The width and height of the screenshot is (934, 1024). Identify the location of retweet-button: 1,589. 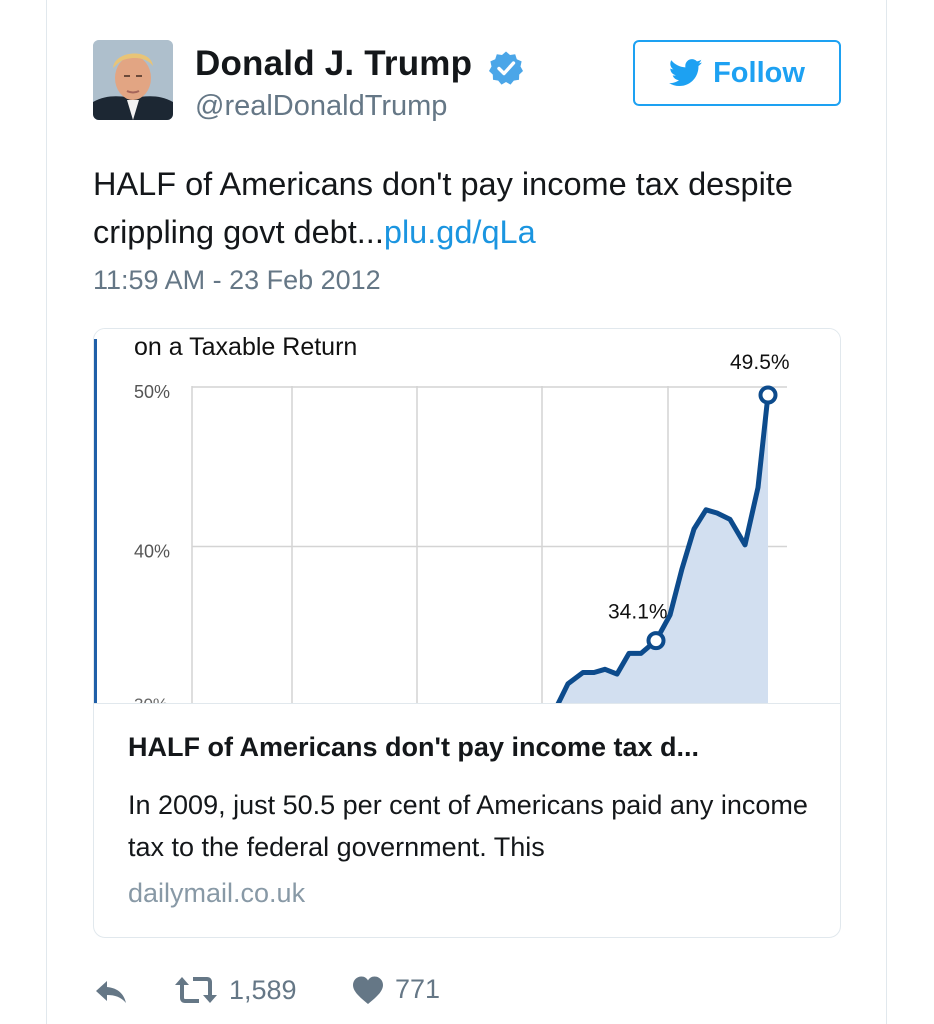
(235, 990).